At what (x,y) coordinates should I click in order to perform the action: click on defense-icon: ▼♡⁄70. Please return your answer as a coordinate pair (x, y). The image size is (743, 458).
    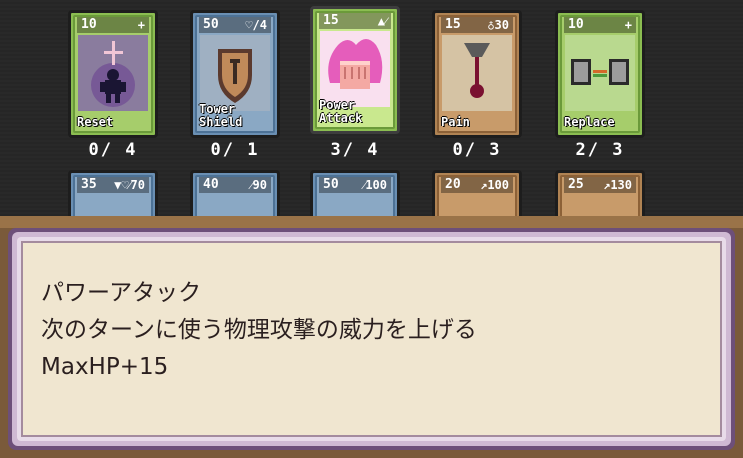
    Looking at the image, I should click on (129, 185).